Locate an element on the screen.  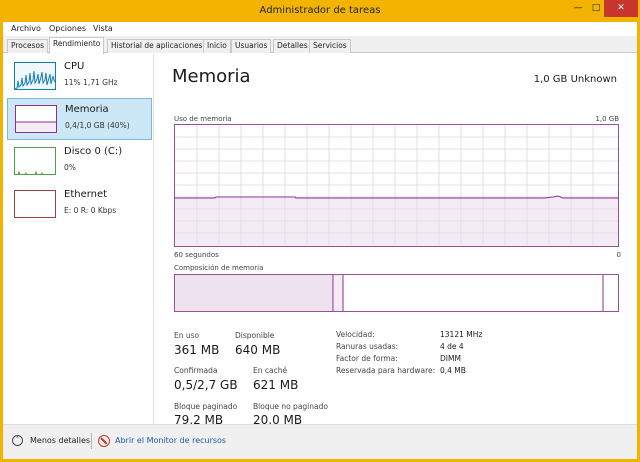
nonpaged-pool-label: Bloque no paginado is located at coordinates (290, 406).